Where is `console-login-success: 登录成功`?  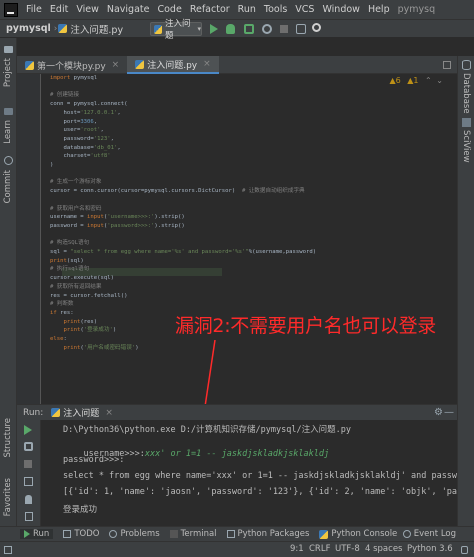 console-login-success: 登录成功 is located at coordinates (80, 510).